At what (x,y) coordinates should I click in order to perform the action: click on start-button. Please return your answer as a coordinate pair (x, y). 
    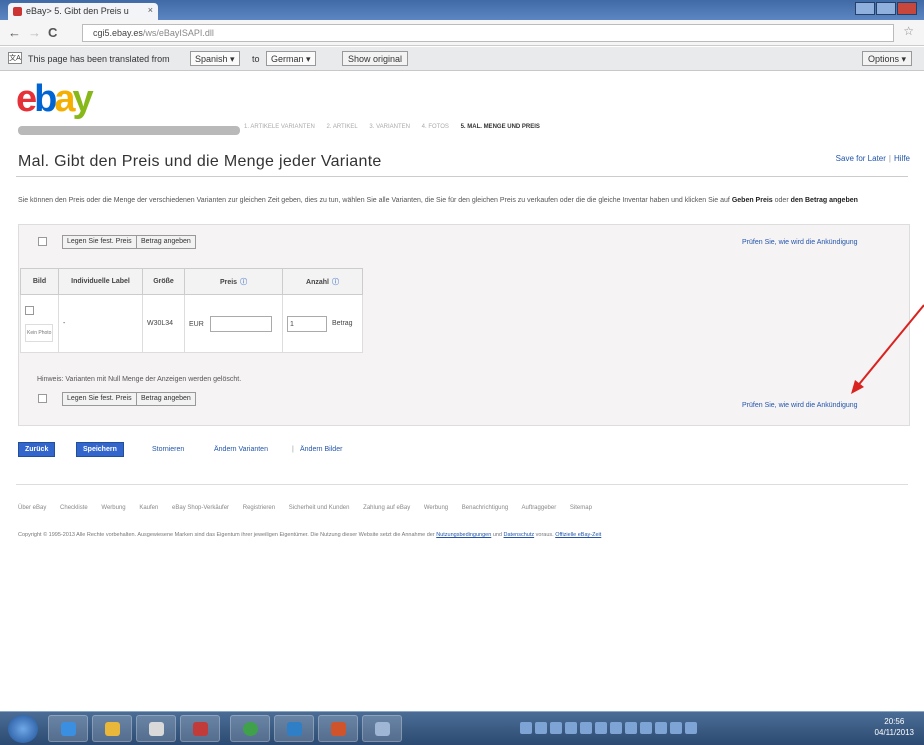
    Looking at the image, I should click on (23, 729).